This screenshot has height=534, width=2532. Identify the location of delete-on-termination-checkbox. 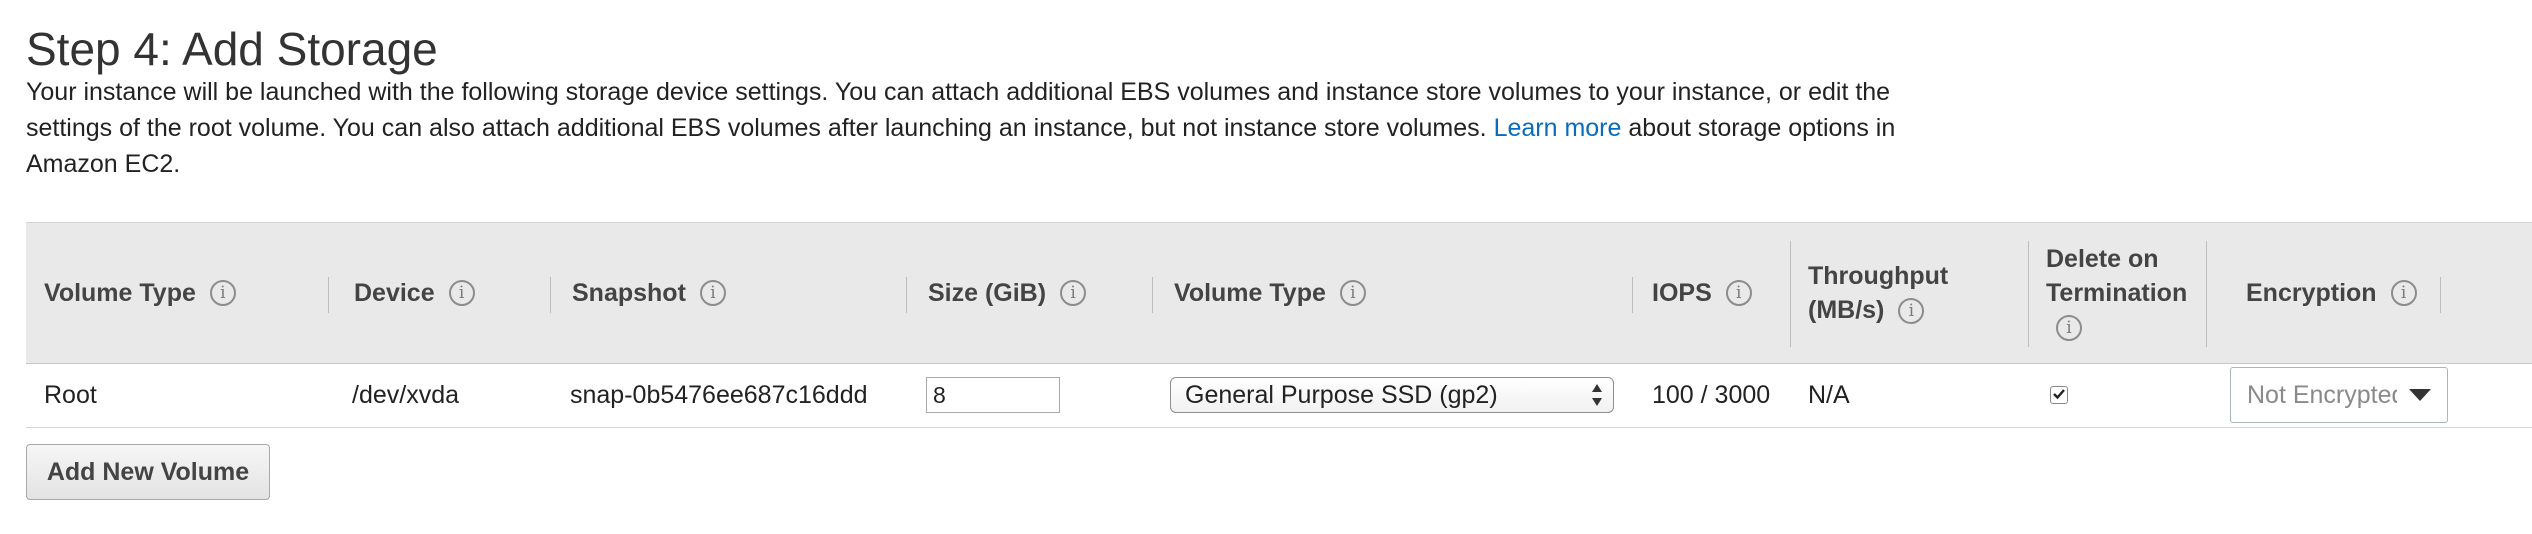
(2059, 395).